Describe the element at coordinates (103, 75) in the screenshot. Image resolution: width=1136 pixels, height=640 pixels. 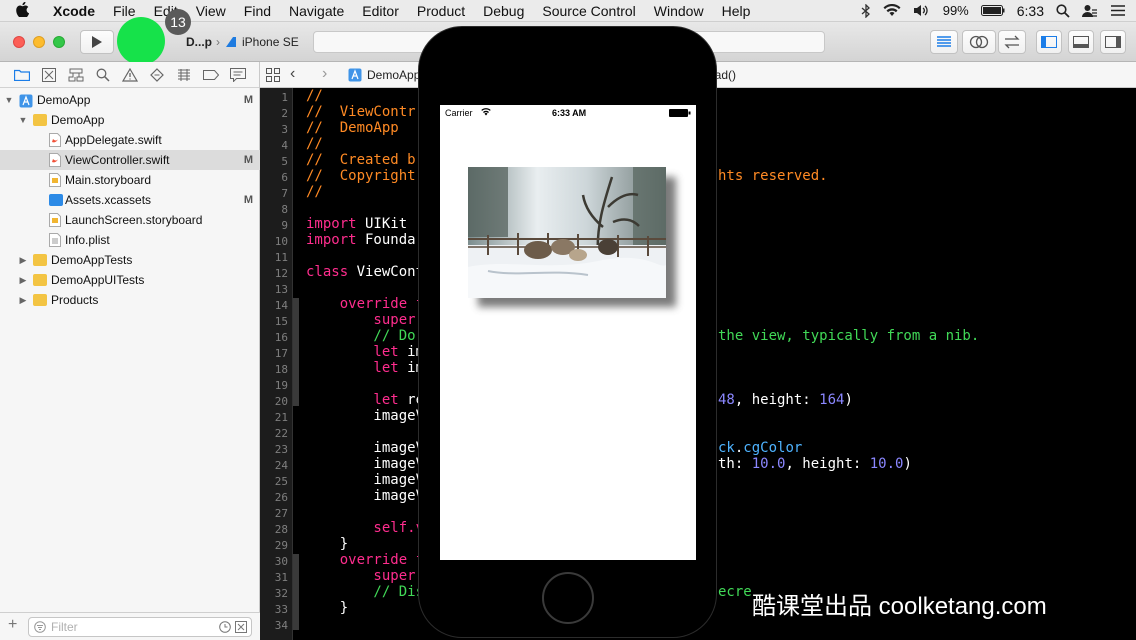
I see `find-tab-icon` at that location.